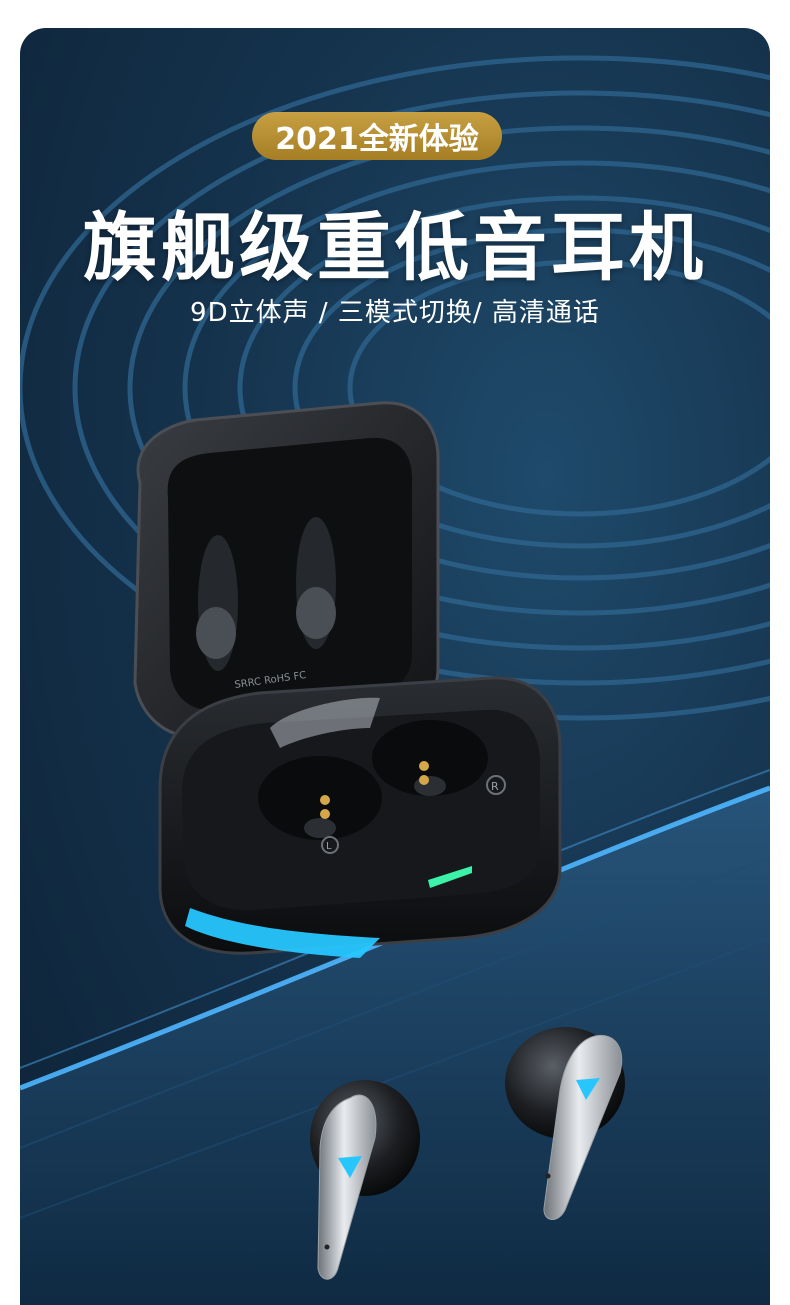 This screenshot has width=790, height=1305. What do you see at coordinates (495, 786) in the screenshot?
I see `svg-text: R` at bounding box center [495, 786].